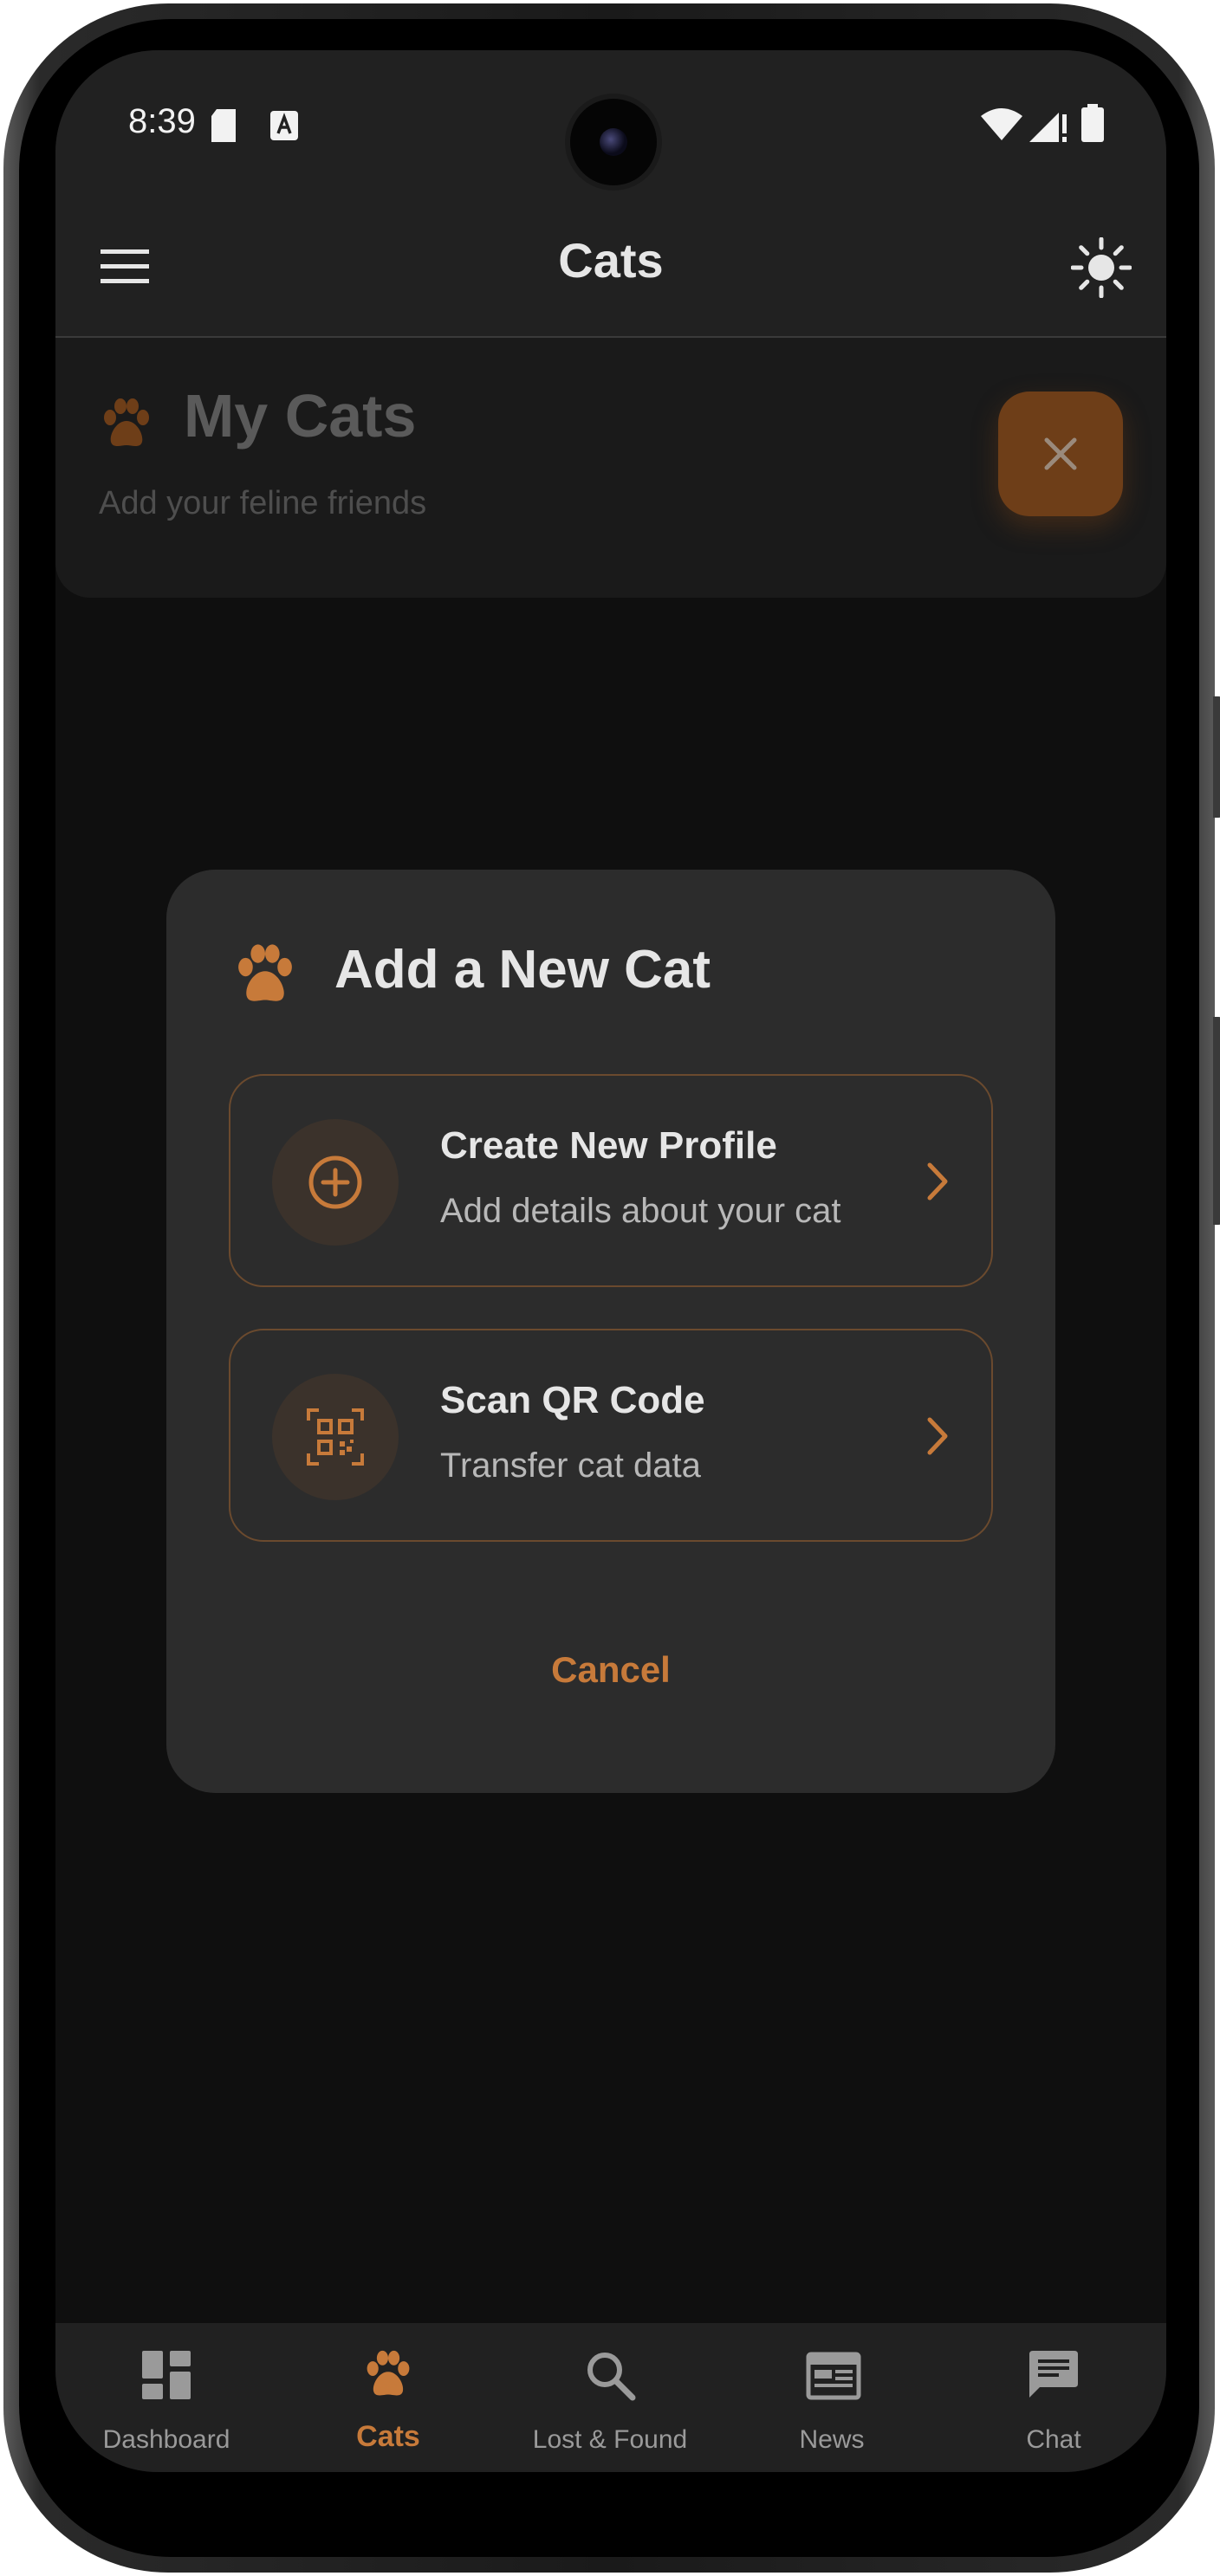  What do you see at coordinates (1217, 757) in the screenshot?
I see `volume-button` at bounding box center [1217, 757].